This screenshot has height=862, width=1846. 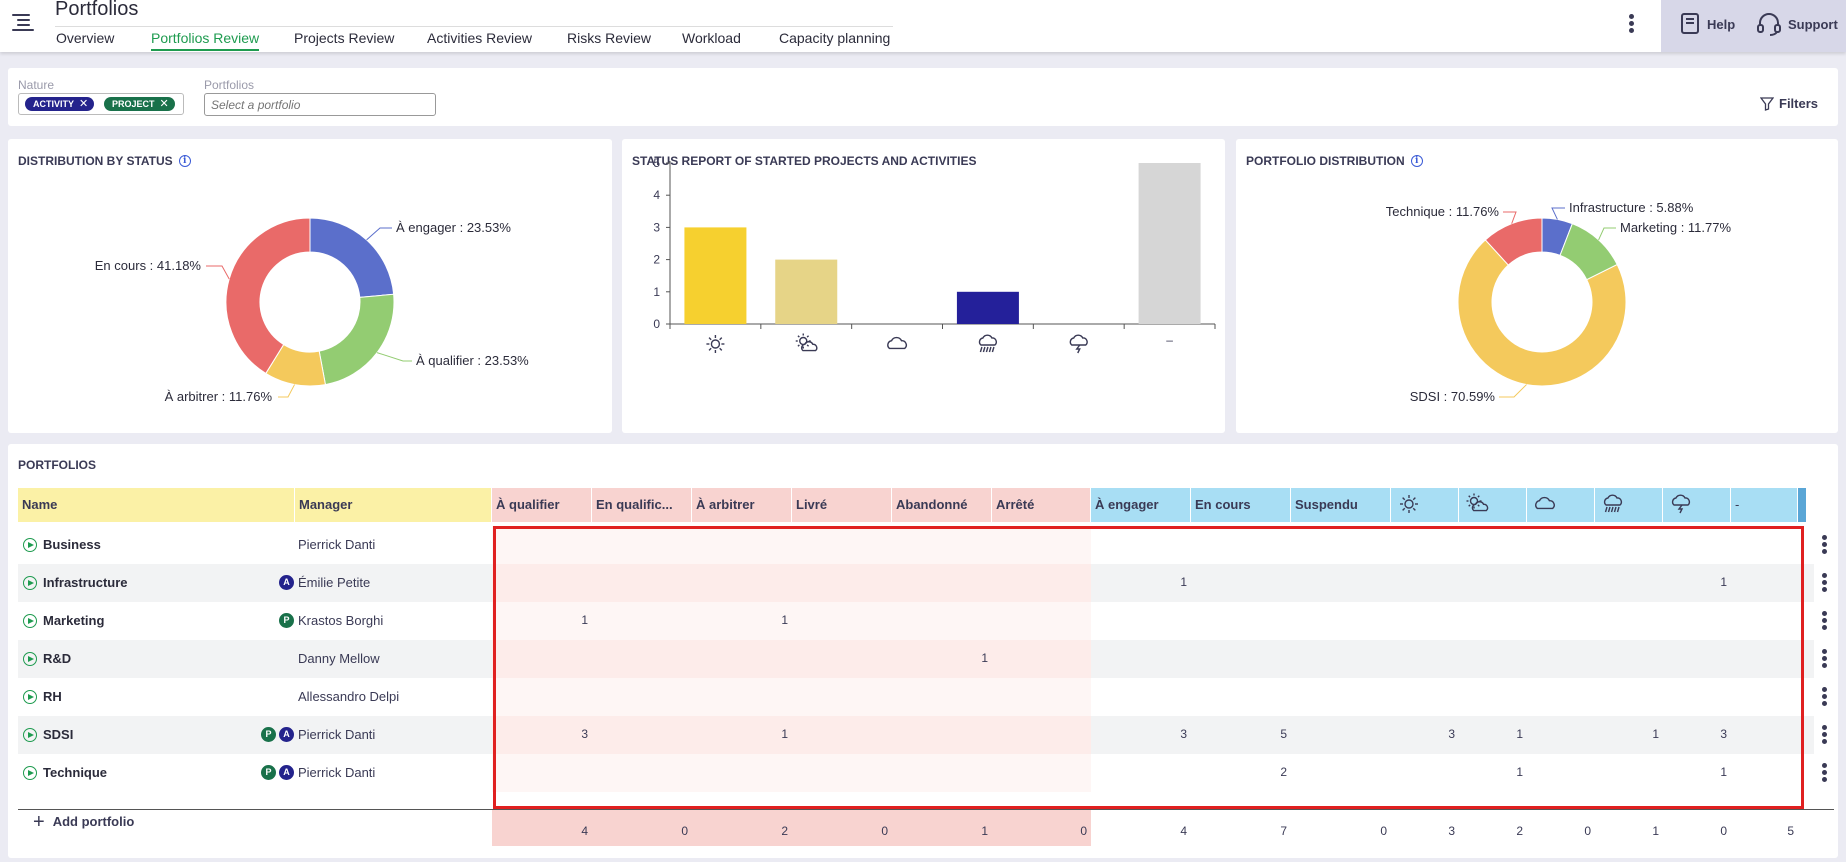 What do you see at coordinates (393, 505) in the screenshot?
I see `column-header-manager: Manager` at bounding box center [393, 505].